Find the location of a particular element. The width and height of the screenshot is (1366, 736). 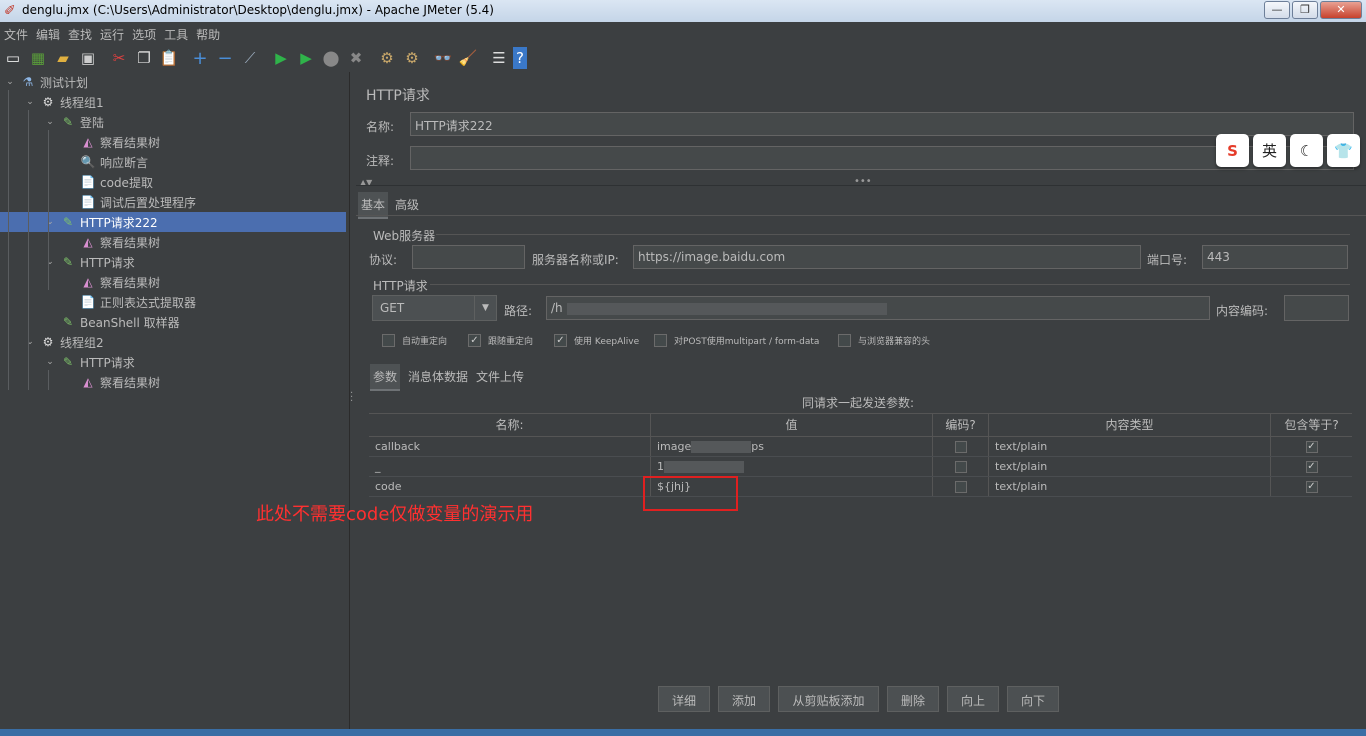

down-button: 向下 is located at coordinates (1033, 699).